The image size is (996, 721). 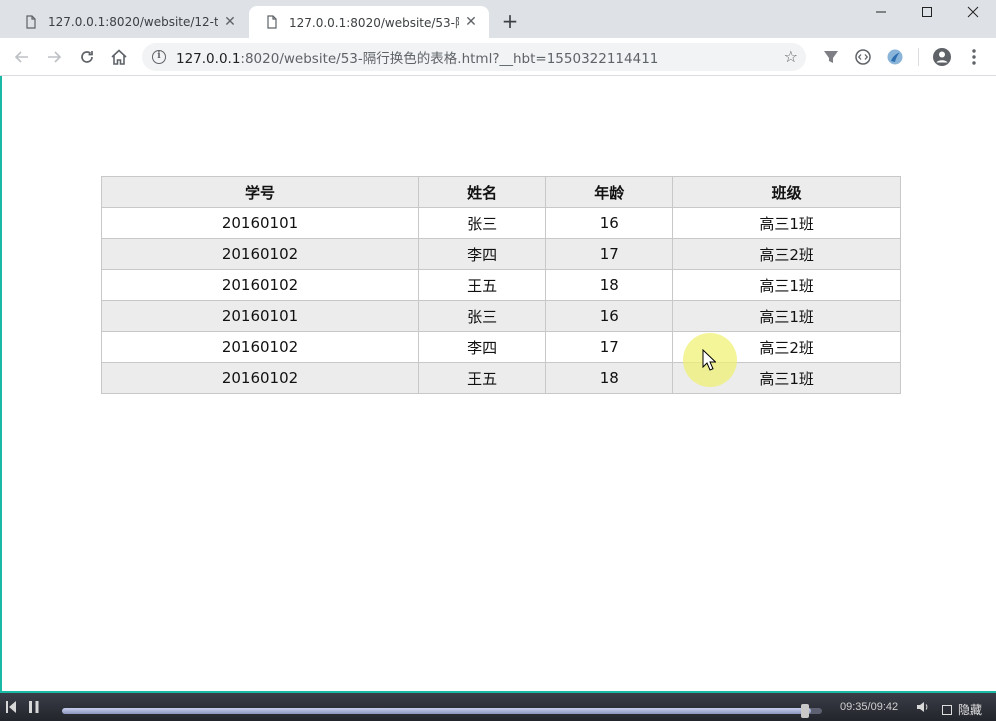 What do you see at coordinates (22, 57) in the screenshot?
I see `back-arrow-icon` at bounding box center [22, 57].